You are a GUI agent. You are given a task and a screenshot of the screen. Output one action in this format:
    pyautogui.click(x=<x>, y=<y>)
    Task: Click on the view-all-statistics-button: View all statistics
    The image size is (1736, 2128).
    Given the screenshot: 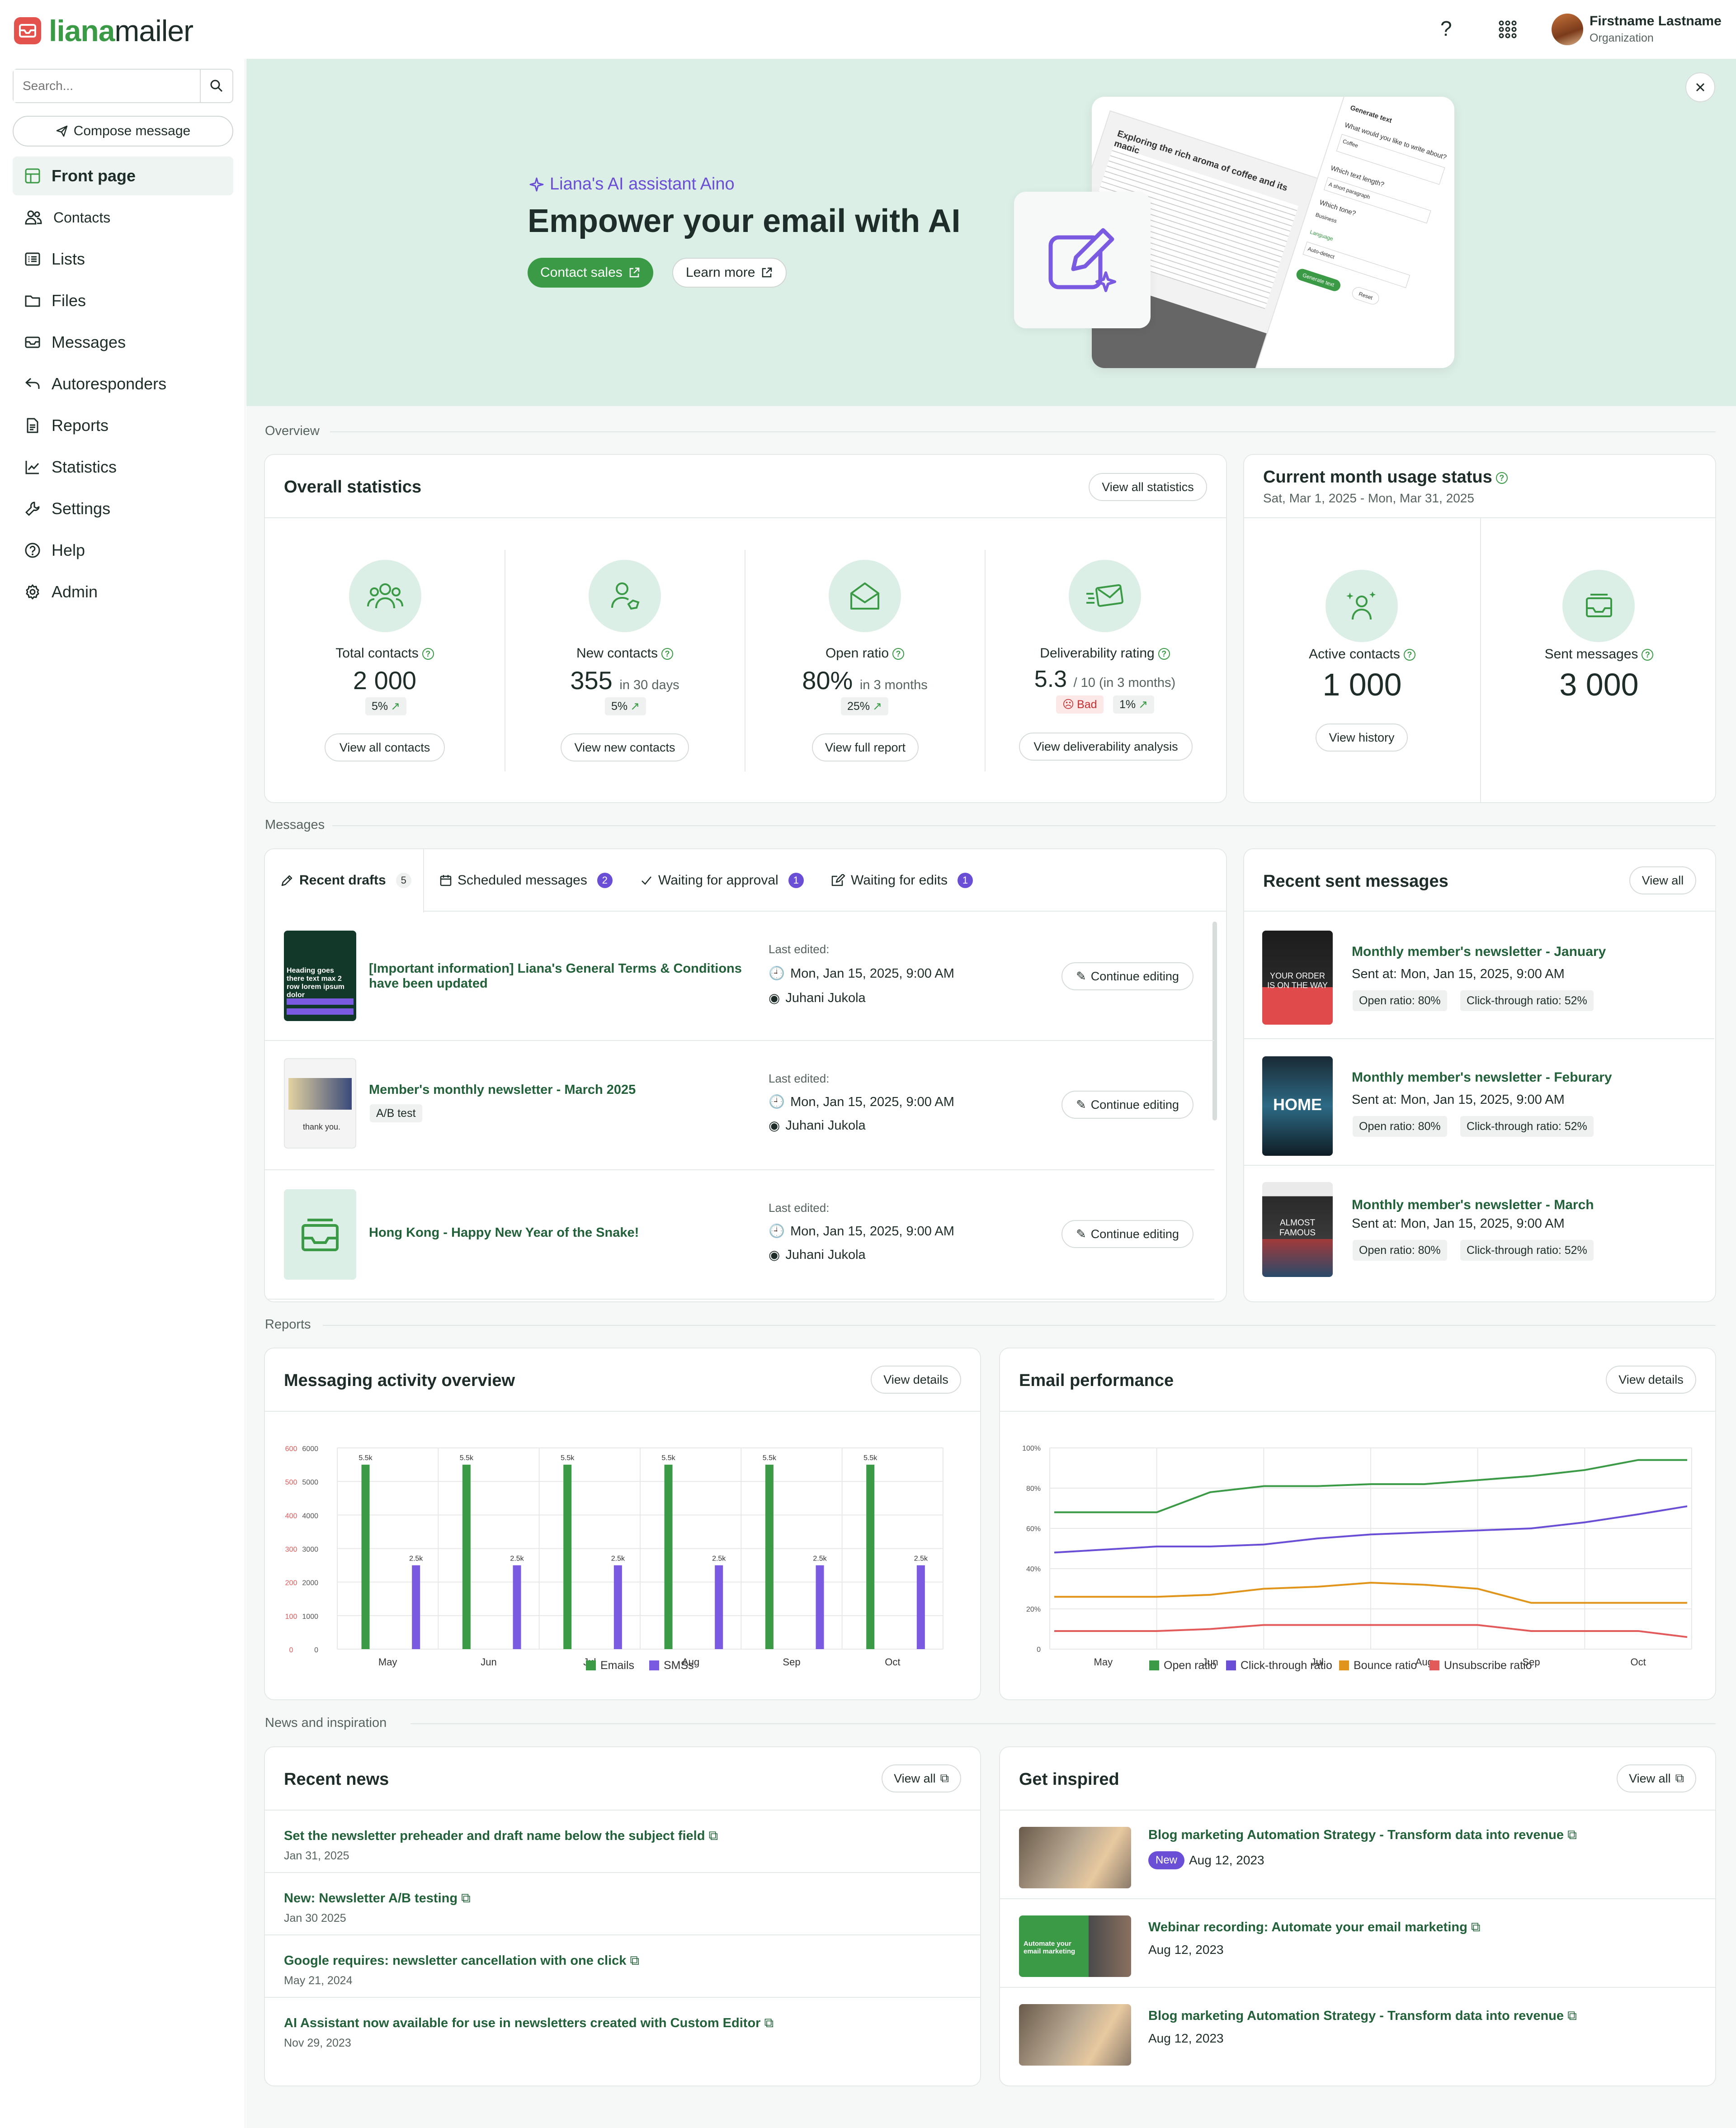 What is the action you would take?
    pyautogui.click(x=1148, y=487)
    